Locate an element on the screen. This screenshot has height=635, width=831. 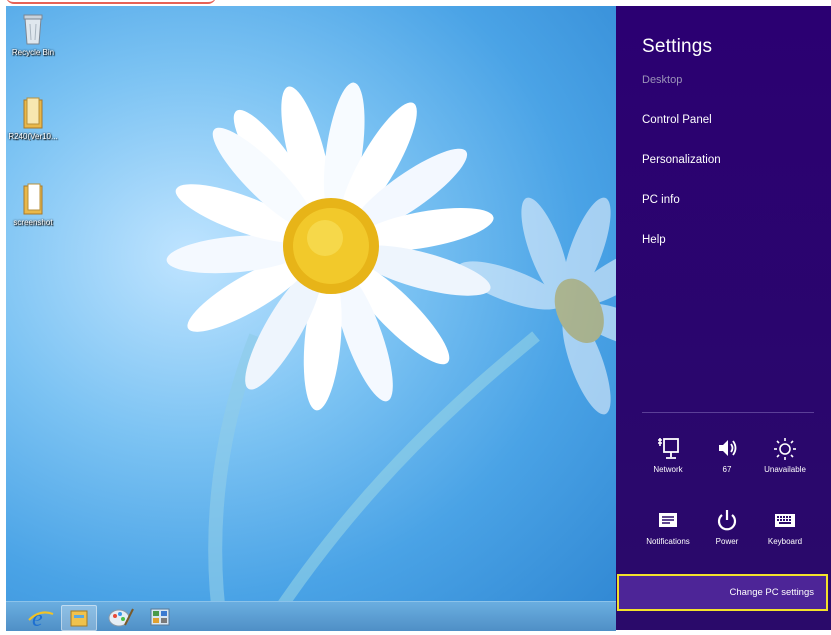
taskbar: e is located at coordinates (311, 616).